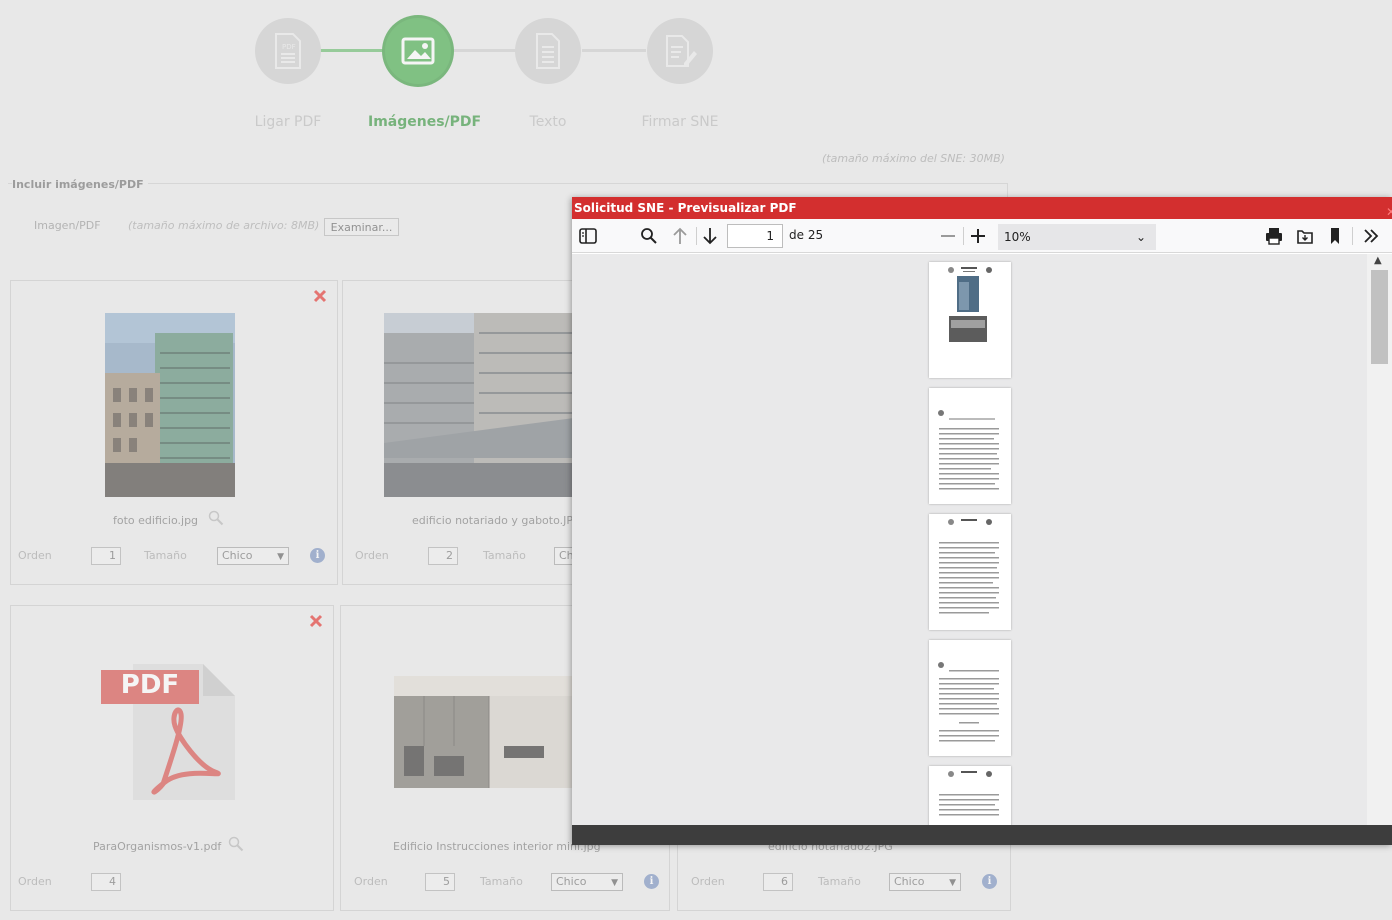  I want to click on interior-photo-thumbnail, so click(484, 732).